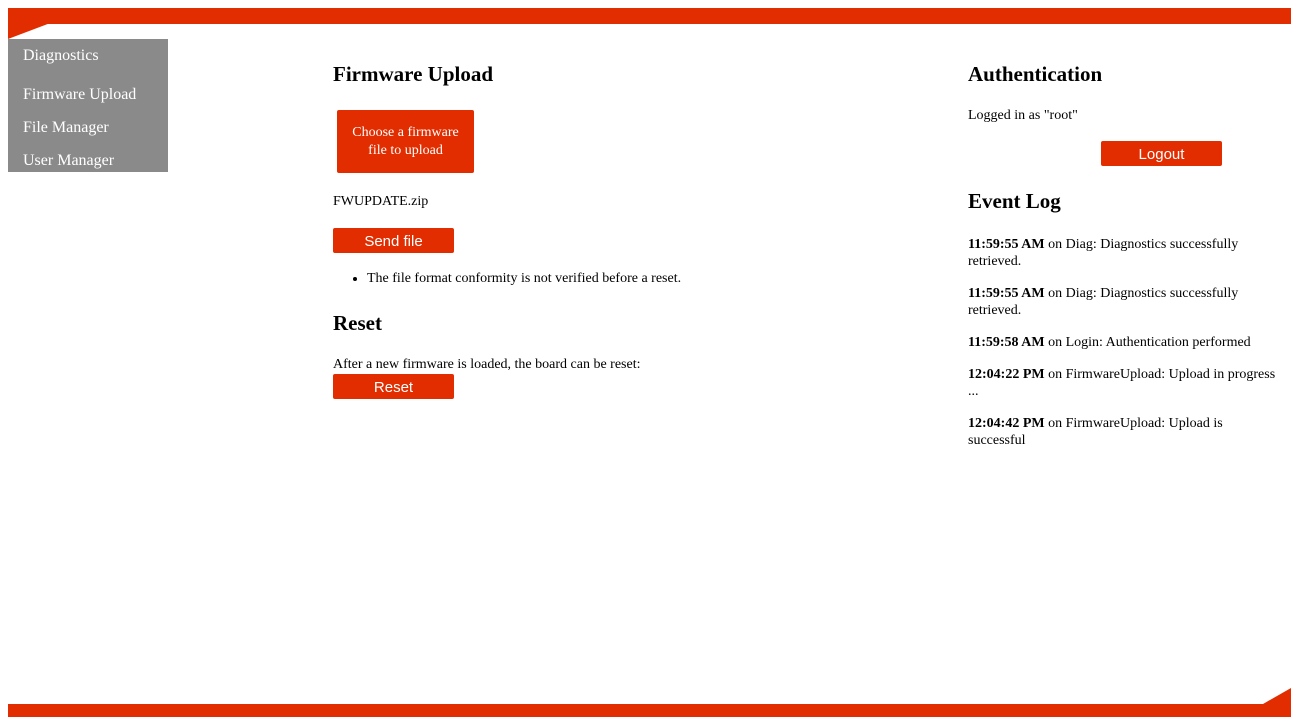 The height and width of the screenshot is (717, 1291). I want to click on header-wedge, so click(30, 30).